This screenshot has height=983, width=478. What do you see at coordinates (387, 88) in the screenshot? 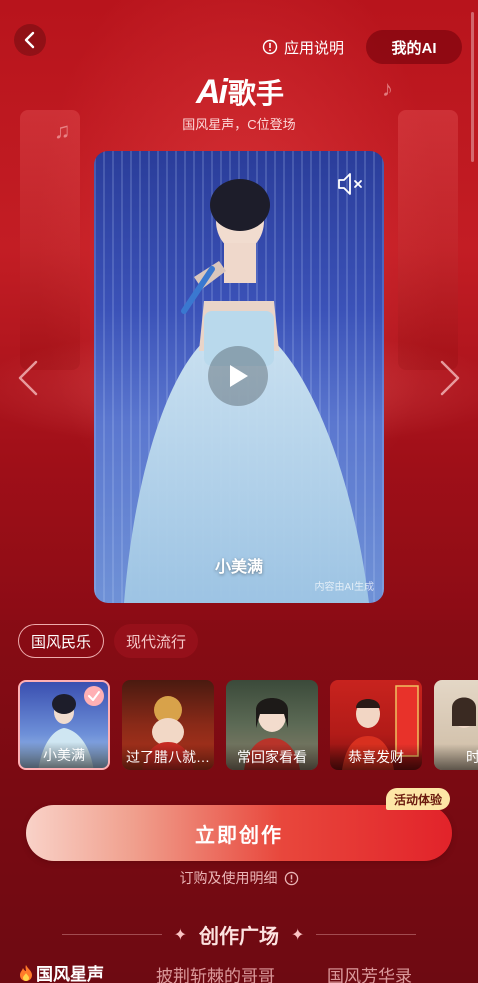
I see `music-note-icon: ♪` at bounding box center [387, 88].